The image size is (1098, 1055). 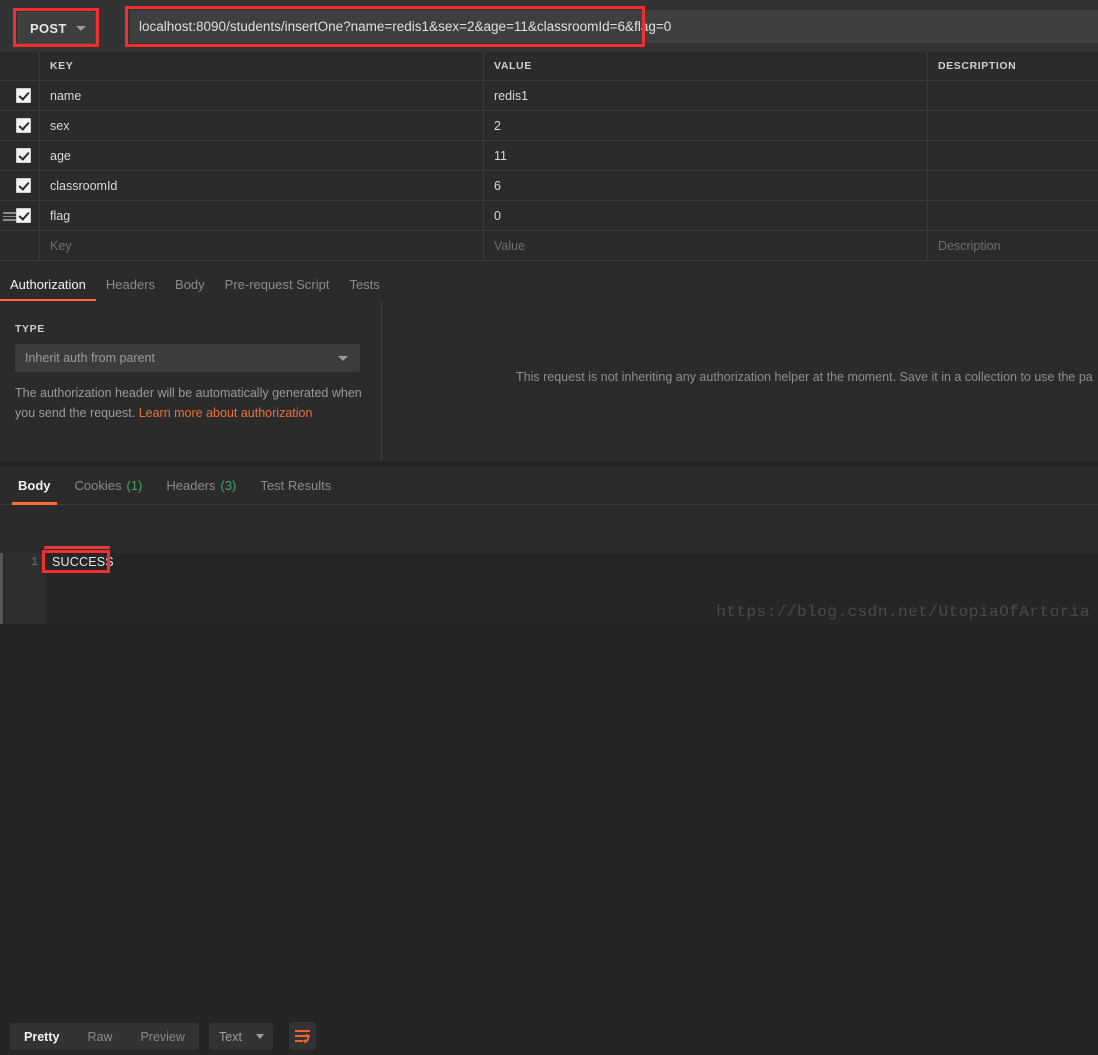 I want to click on row-key-cell: flag, so click(x=262, y=215).